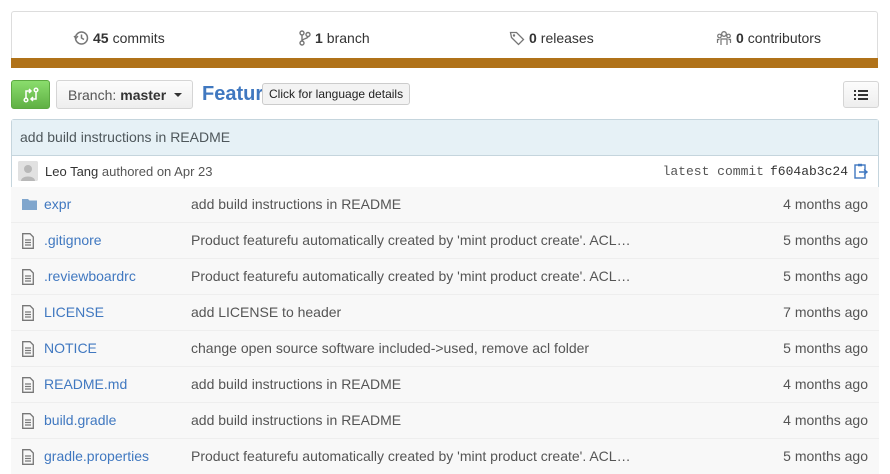  What do you see at coordinates (567, 38) in the screenshot?
I see `releases-label: releases` at bounding box center [567, 38].